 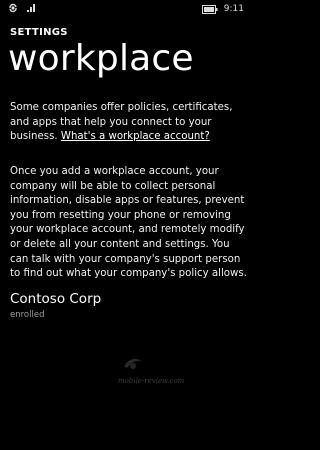 What do you see at coordinates (27, 315) in the screenshot?
I see `account-status: enrolled` at bounding box center [27, 315].